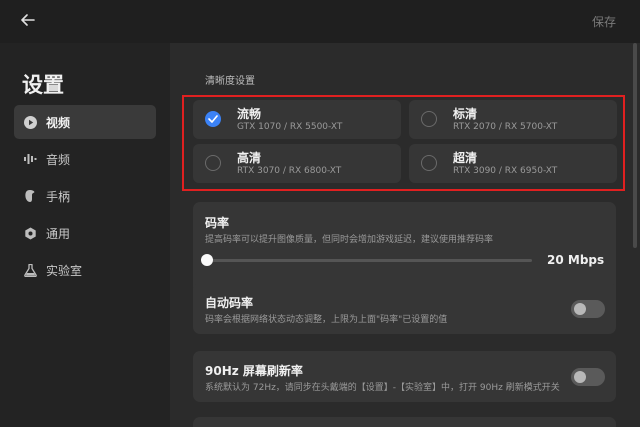 The height and width of the screenshot is (427, 640). Describe the element at coordinates (369, 260) in the screenshot. I see `bitrate-slider-track` at that location.